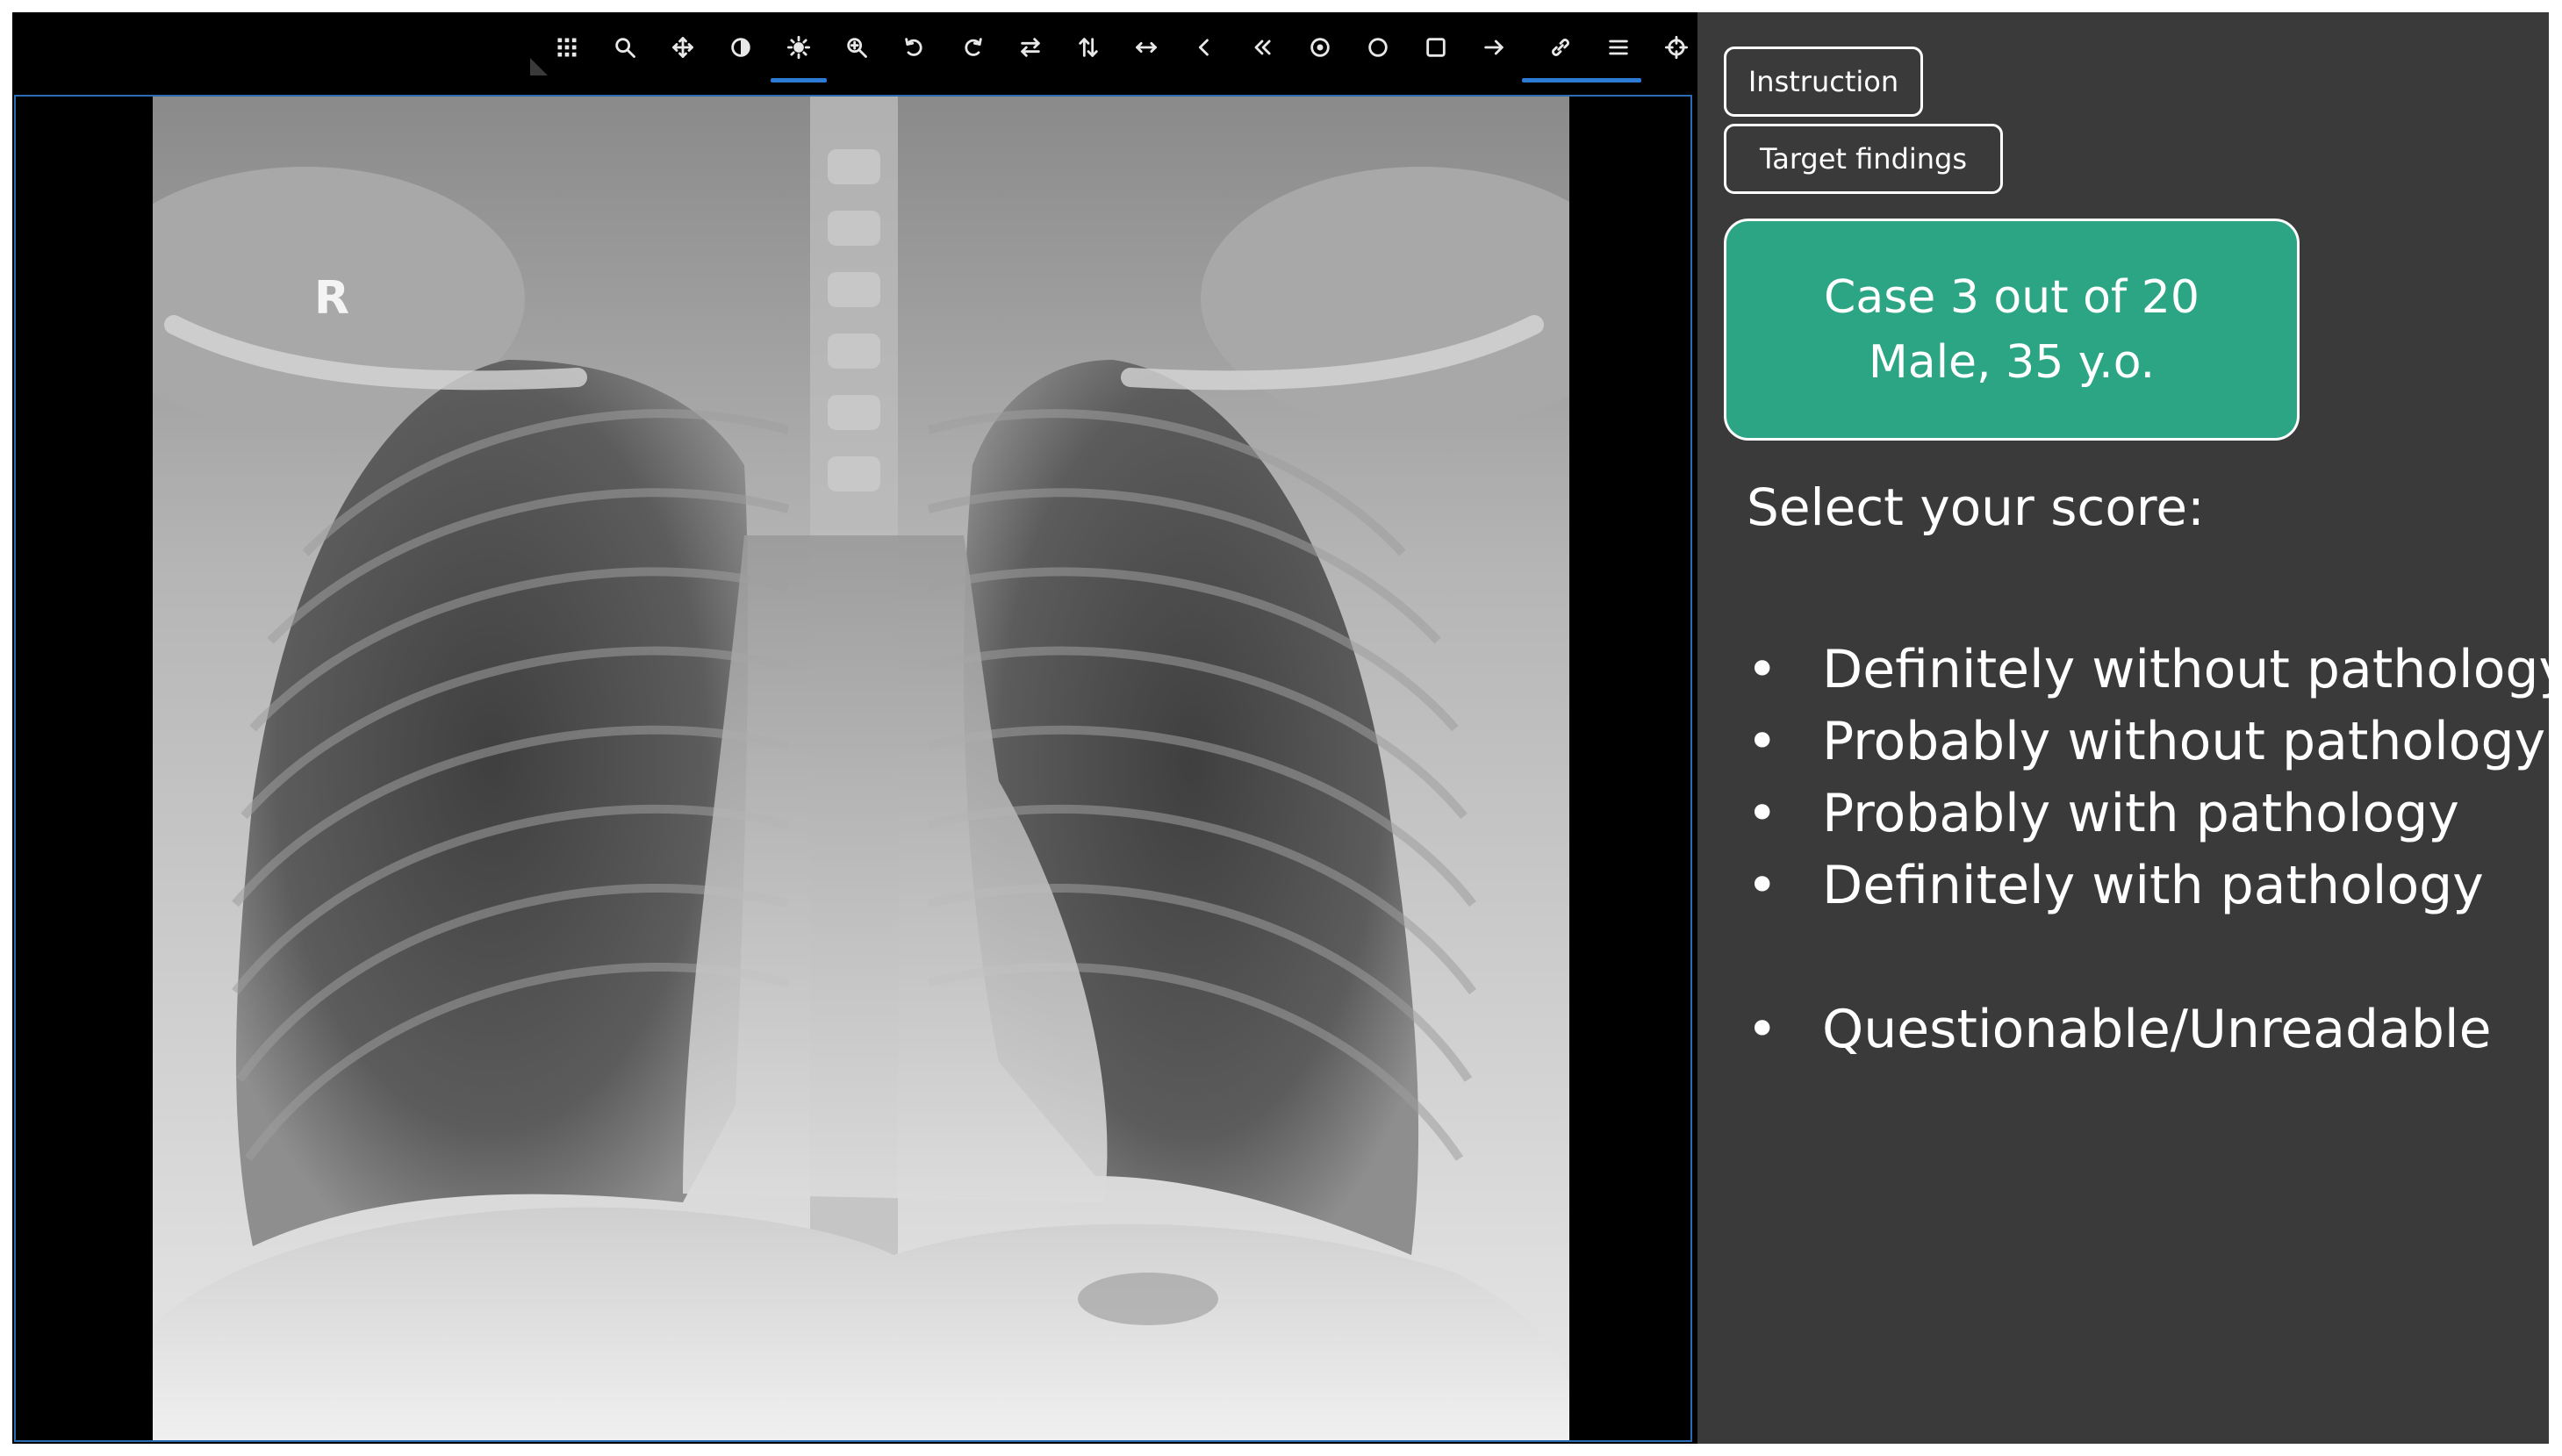 The image size is (2562, 1456). I want to click on double-chevron-left-icon, so click(1262, 47).